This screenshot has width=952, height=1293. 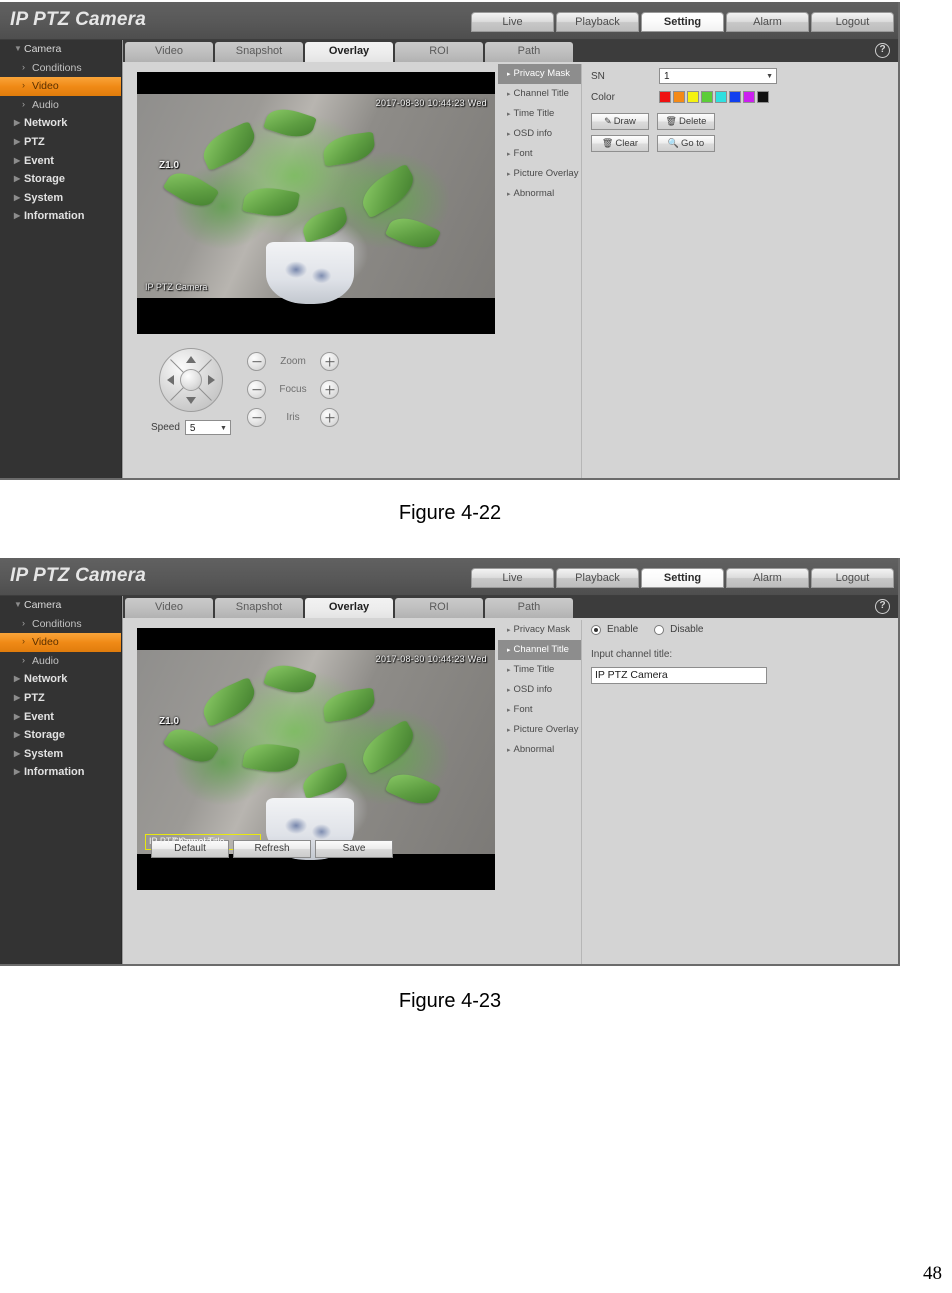 I want to click on tab-video-2: Video, so click(x=169, y=608).